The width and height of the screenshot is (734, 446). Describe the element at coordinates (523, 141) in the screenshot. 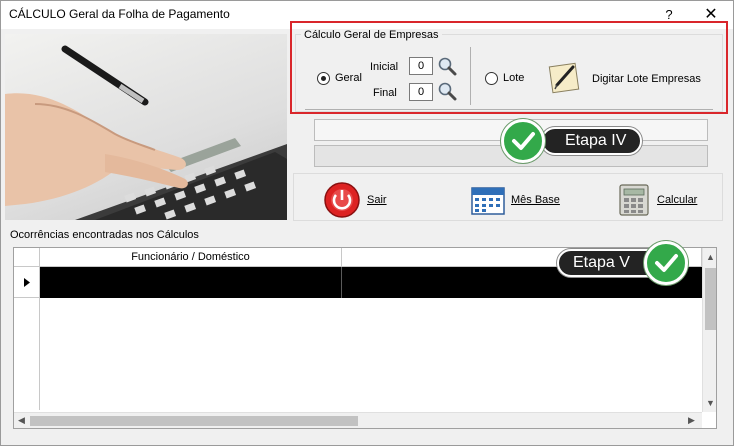

I see `etapa-iv-check-icon` at that location.